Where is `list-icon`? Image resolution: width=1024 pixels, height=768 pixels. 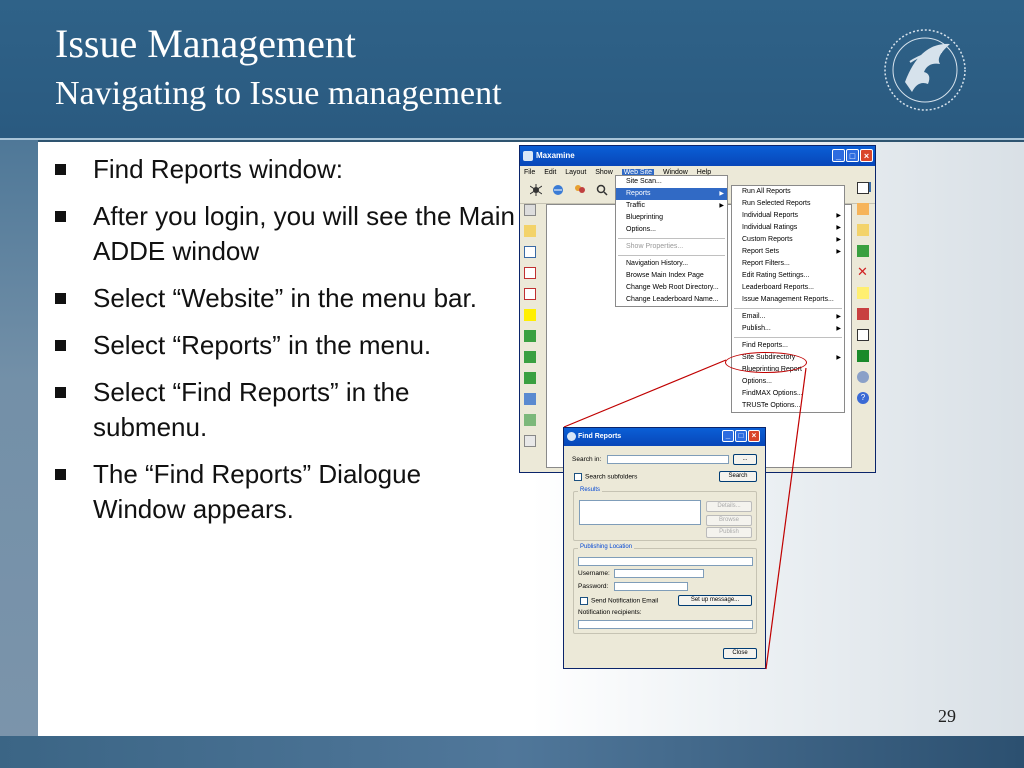 list-icon is located at coordinates (530, 399).